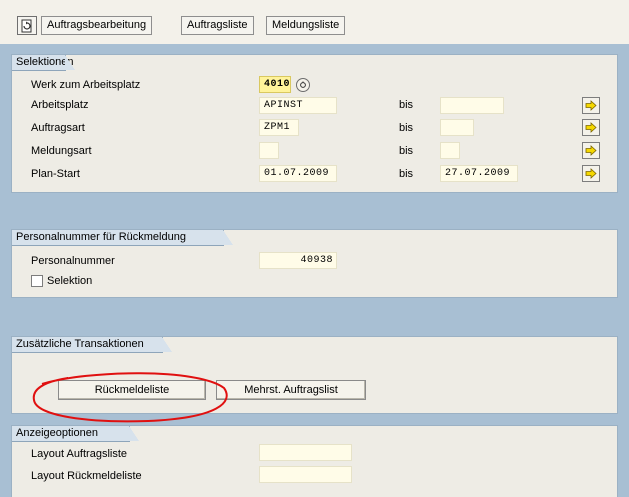 Image resolution: width=629 pixels, height=497 pixels. Describe the element at coordinates (73, 261) in the screenshot. I see `personalnummer-label: Personalnummer` at that location.